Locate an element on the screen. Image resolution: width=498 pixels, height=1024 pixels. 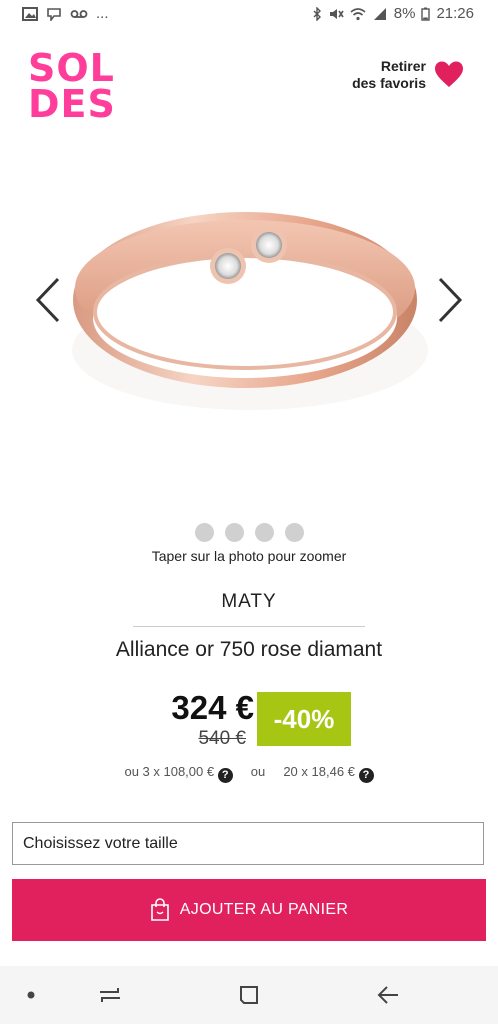
next-image-chevron-icon is located at coordinates (449, 300).